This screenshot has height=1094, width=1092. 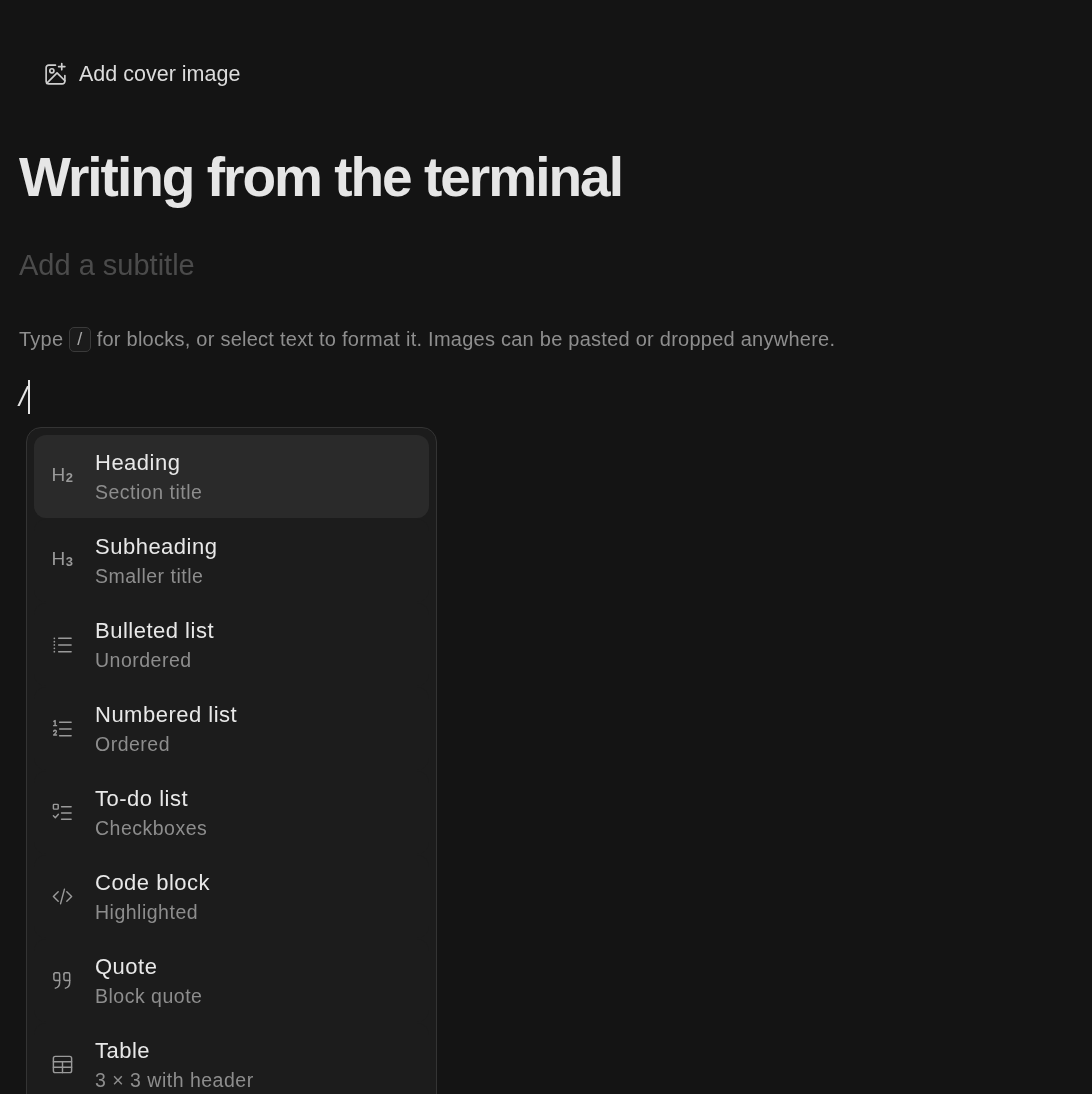 What do you see at coordinates (231, 476) in the screenshot?
I see `menu-item: H$_{2}$ Heading Section title` at bounding box center [231, 476].